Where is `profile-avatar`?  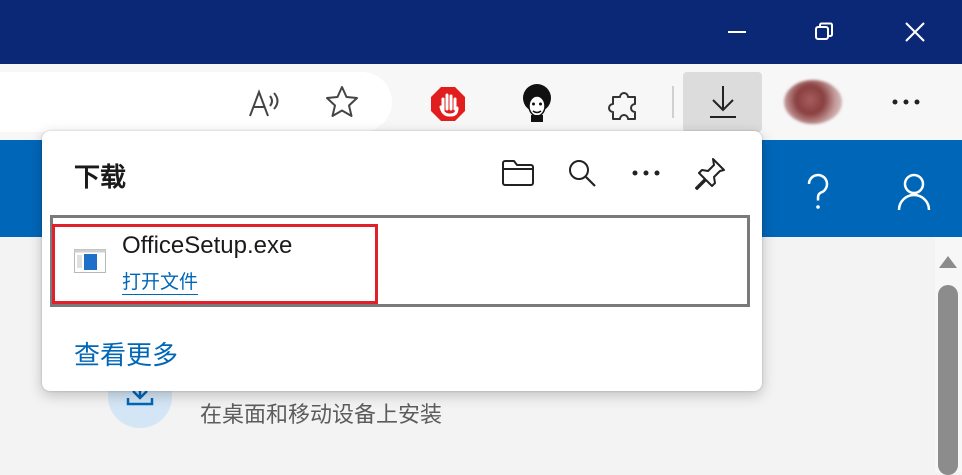
profile-avatar is located at coordinates (813, 102).